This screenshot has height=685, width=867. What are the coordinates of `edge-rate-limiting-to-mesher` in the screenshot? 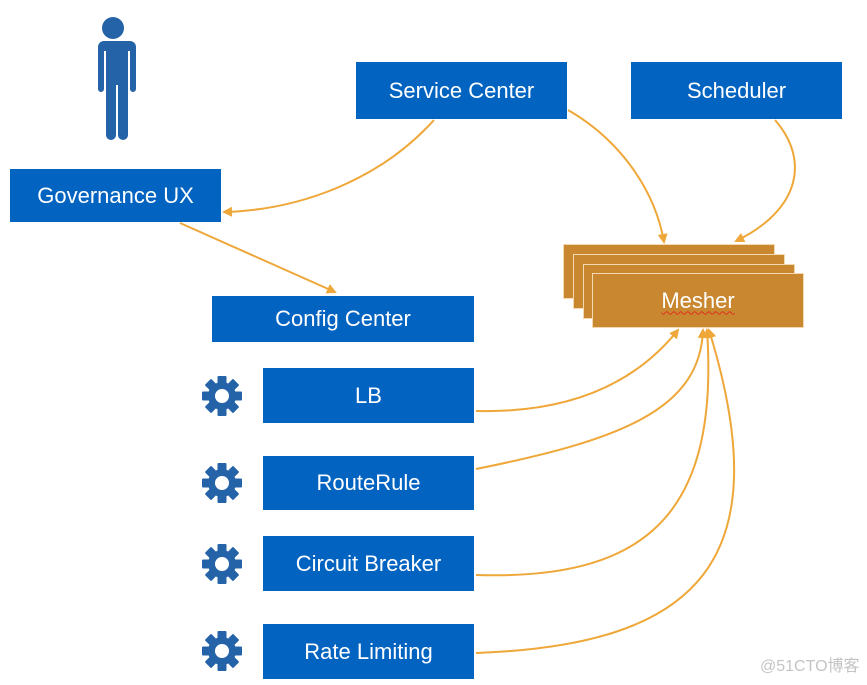 It's located at (605, 491).